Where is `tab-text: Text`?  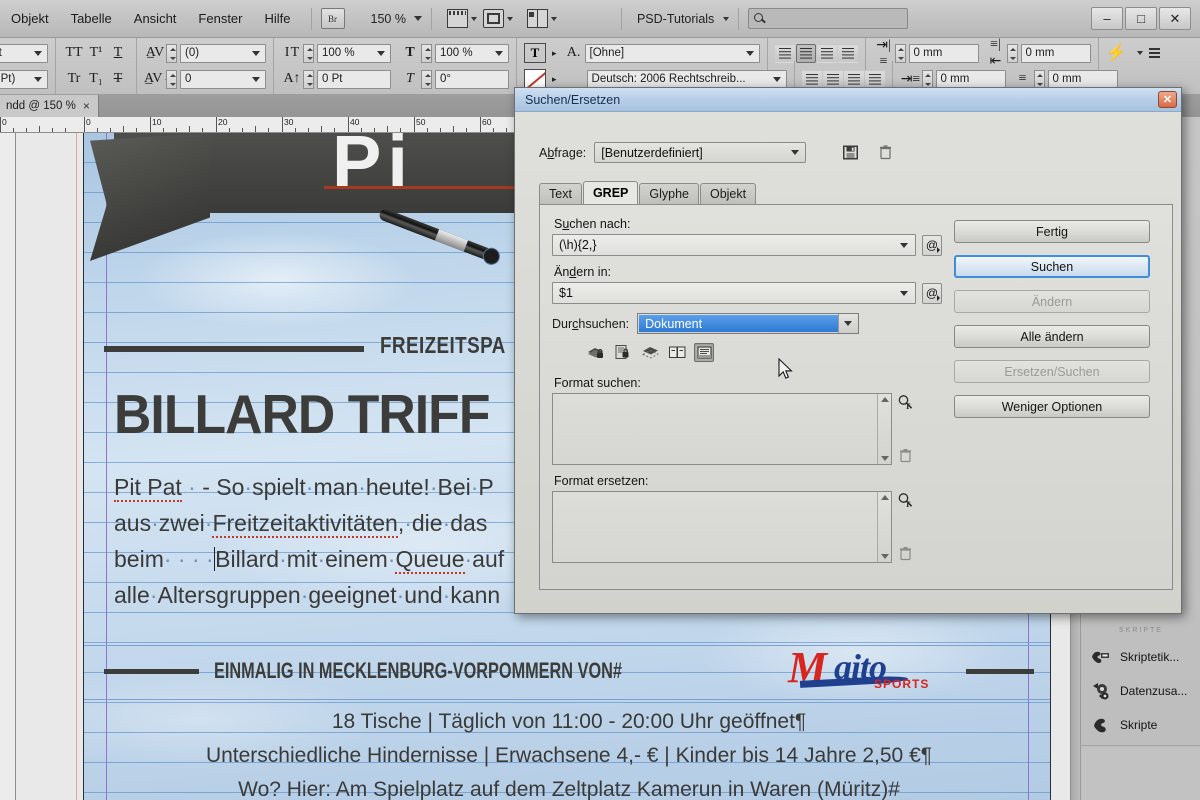 tab-text: Text is located at coordinates (560, 193).